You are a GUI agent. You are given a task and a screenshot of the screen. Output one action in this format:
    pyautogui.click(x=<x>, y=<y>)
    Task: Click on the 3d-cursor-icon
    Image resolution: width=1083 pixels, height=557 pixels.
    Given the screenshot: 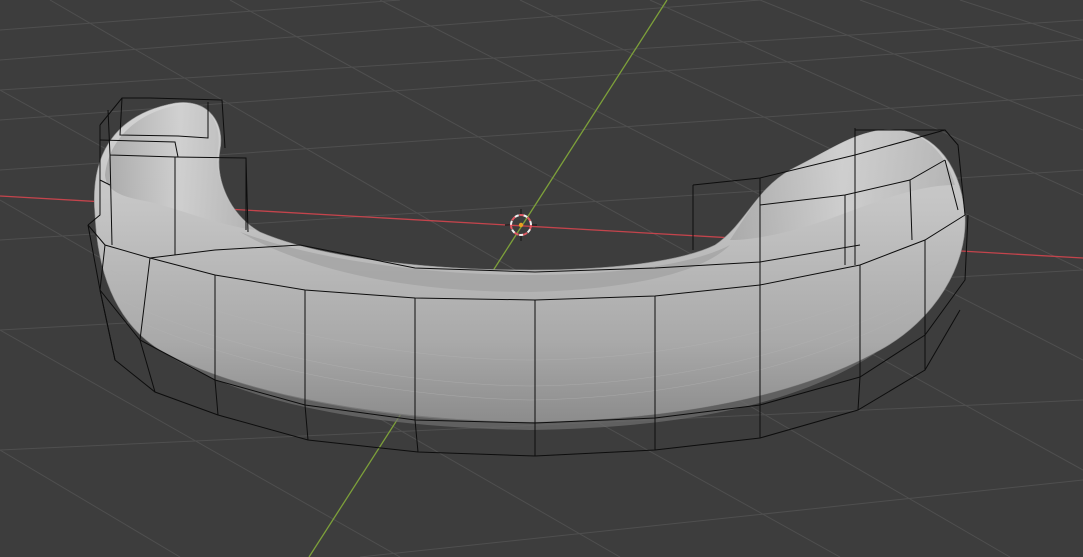 What is the action you would take?
    pyautogui.click(x=521, y=225)
    